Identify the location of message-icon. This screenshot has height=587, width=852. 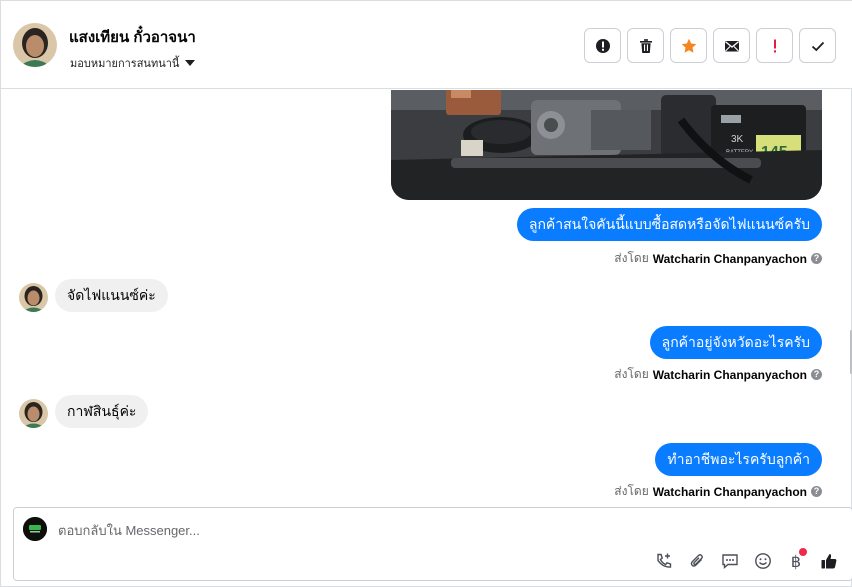
(730, 561).